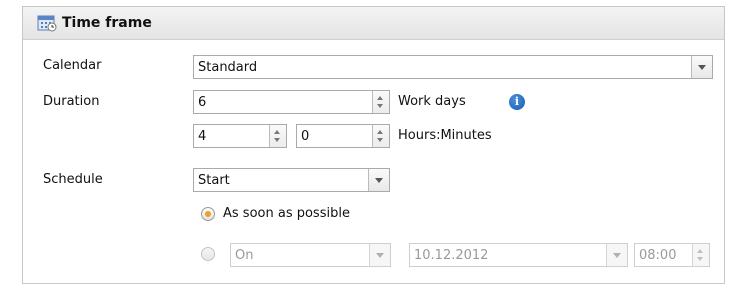  I want to click on hours-value: 4, so click(202, 136).